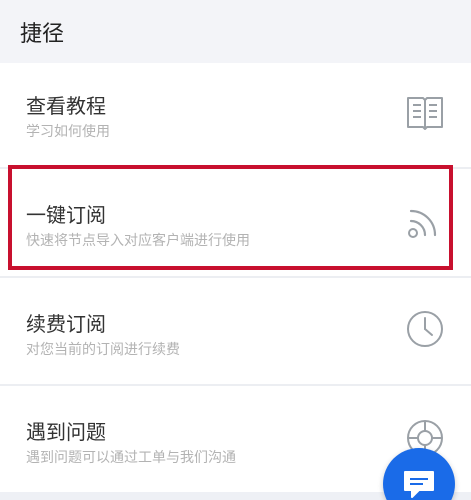 The width and height of the screenshot is (471, 500). What do you see at coordinates (103, 350) in the screenshot?
I see `item-desc: 对您当前的订阅进行续费` at bounding box center [103, 350].